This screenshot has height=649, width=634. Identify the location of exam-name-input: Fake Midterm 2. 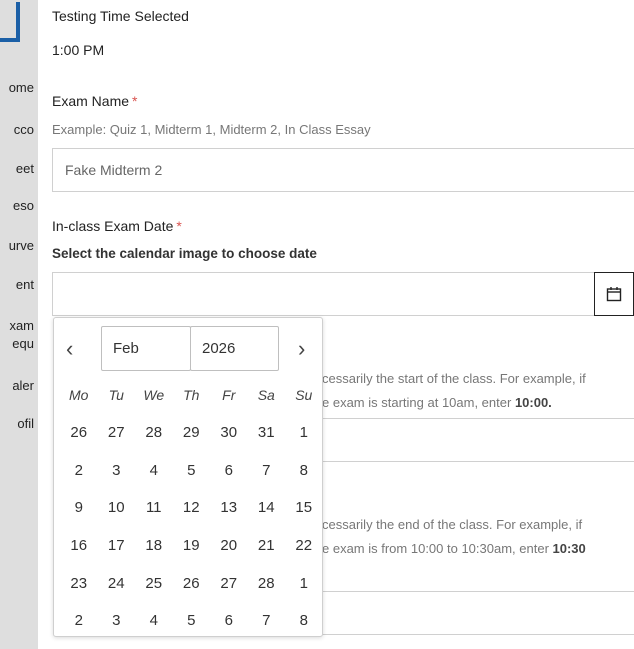
(343, 170).